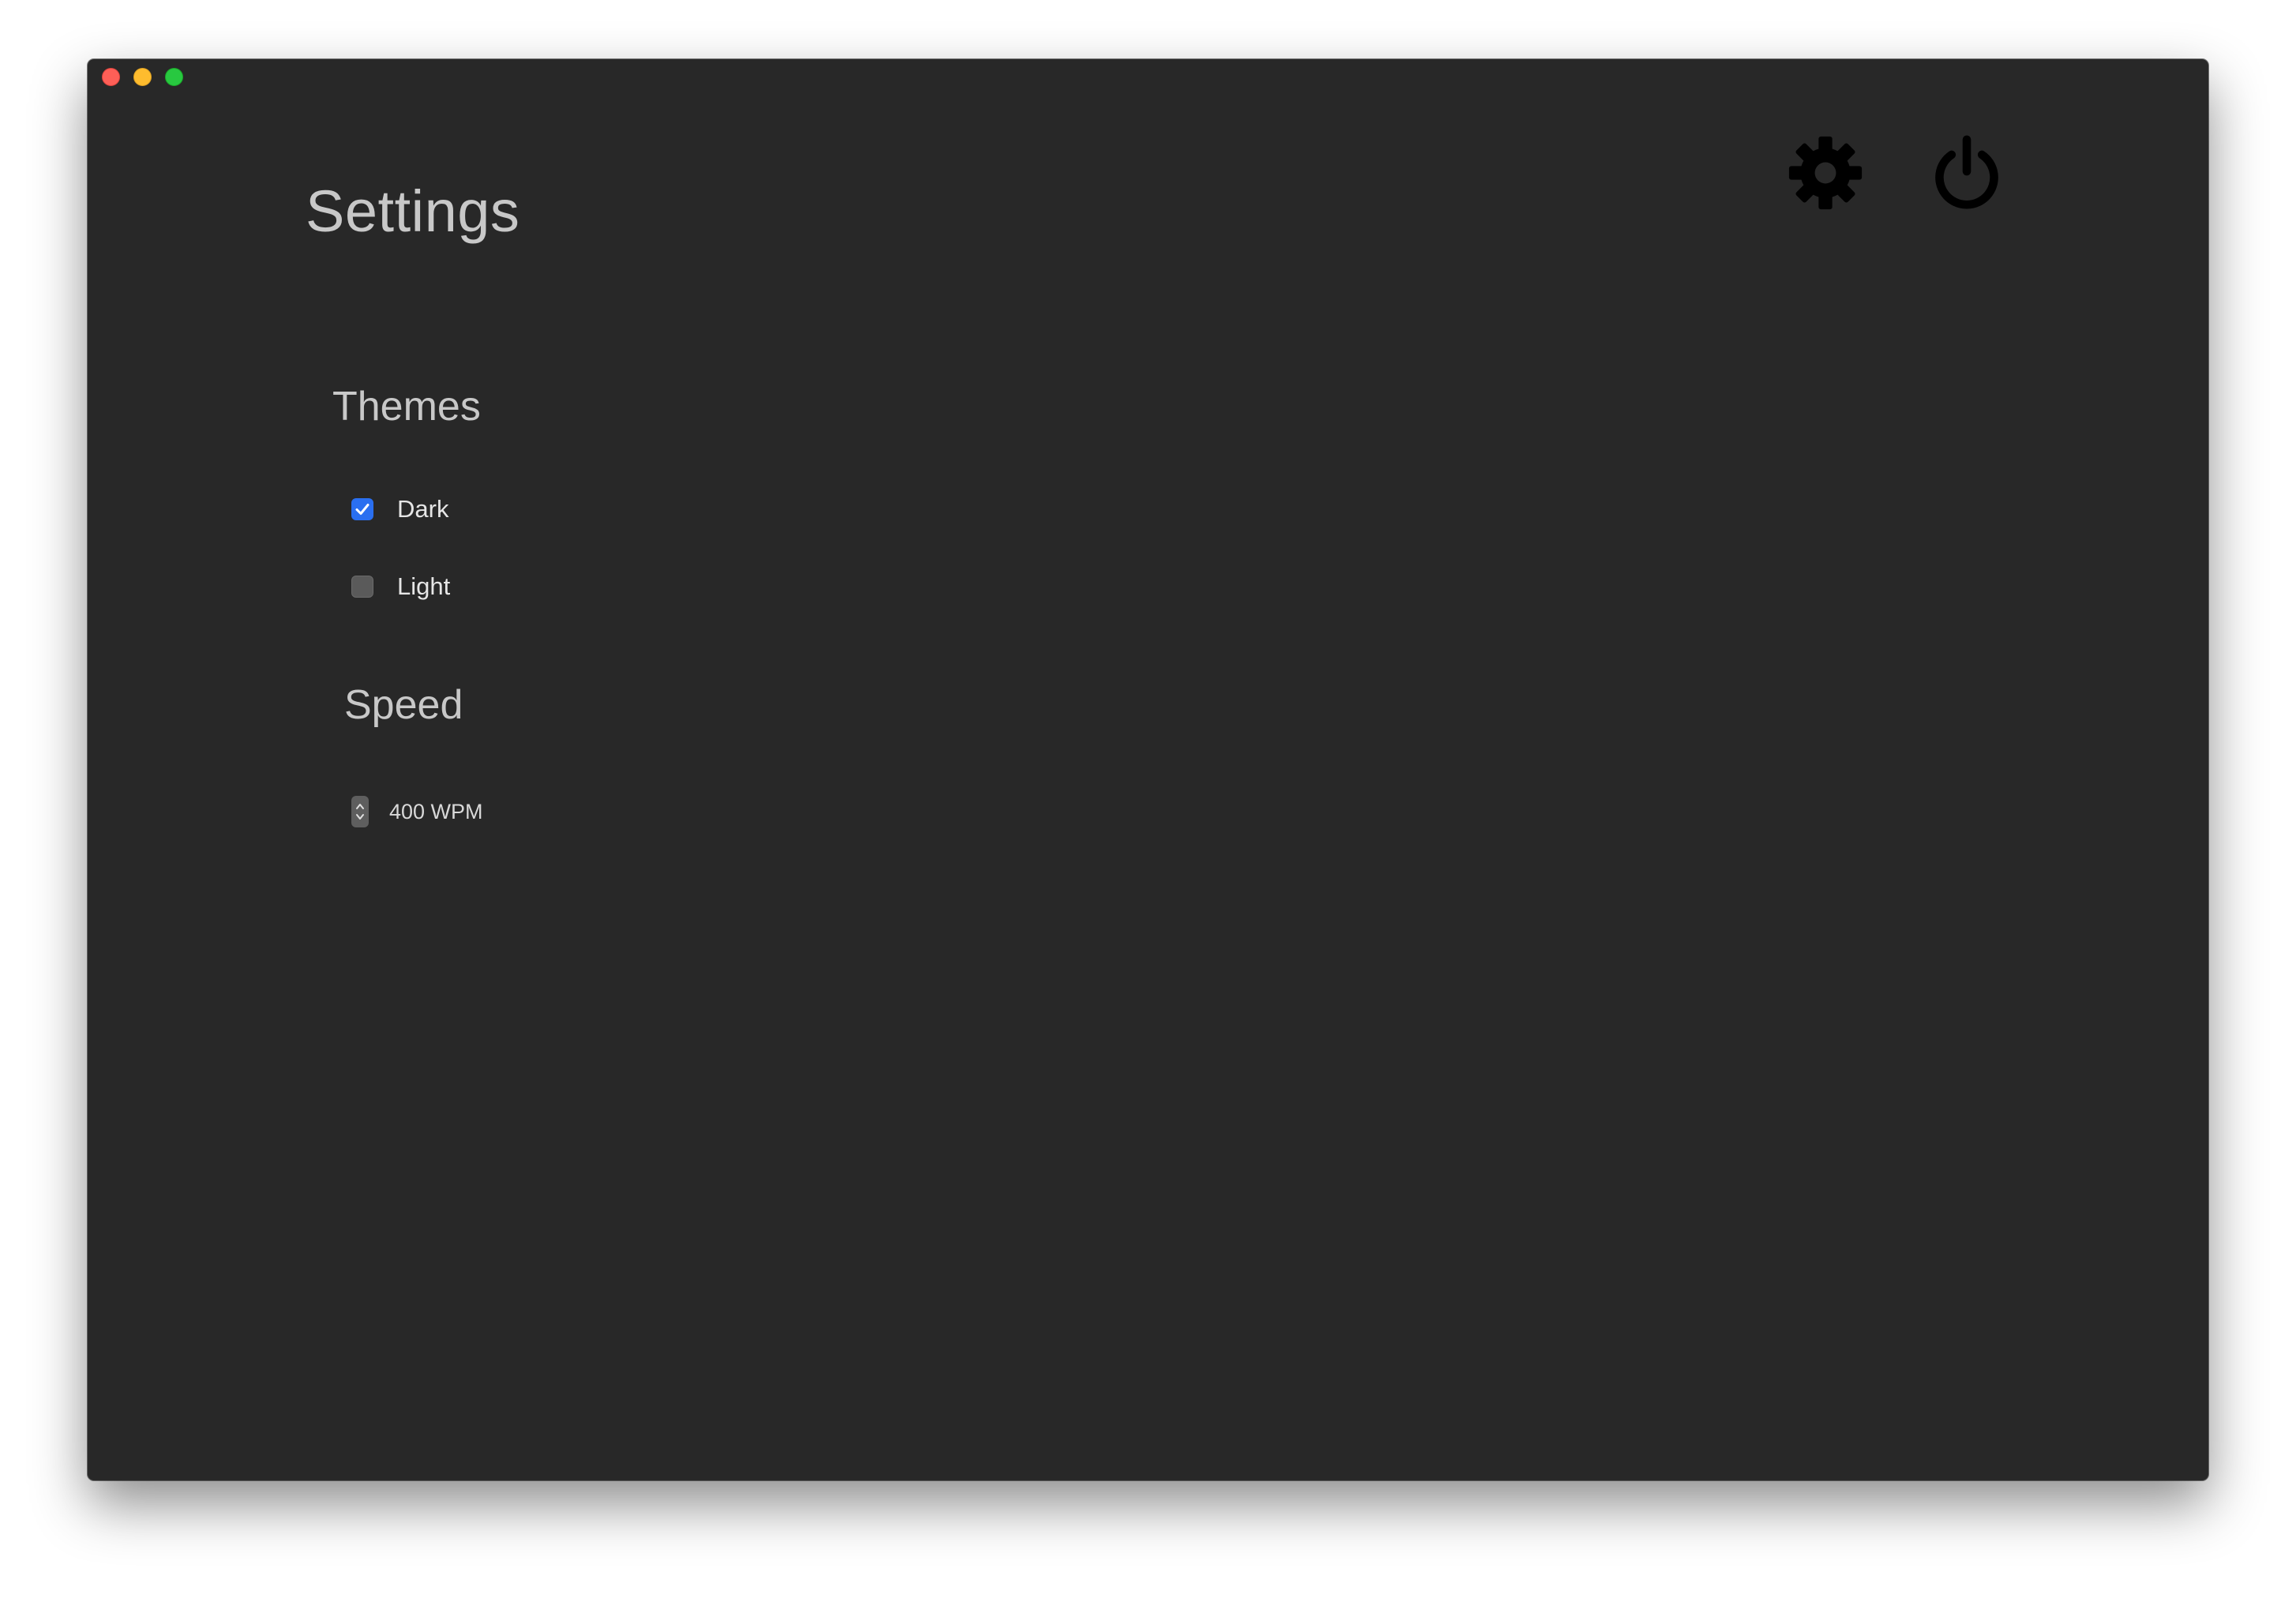 The height and width of the screenshot is (1598, 2296). I want to click on theme-option-dark: Dark, so click(399, 509).